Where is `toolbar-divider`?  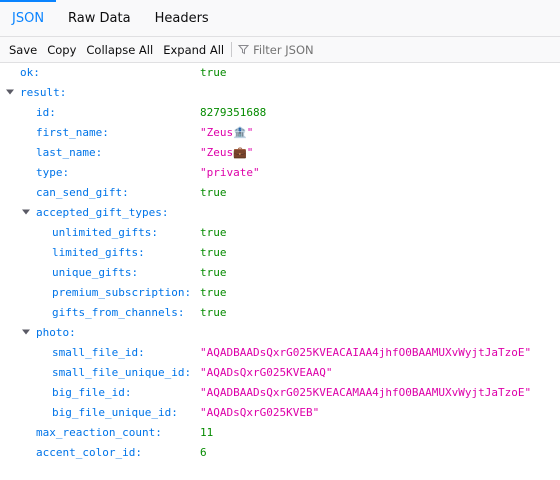 toolbar-divider is located at coordinates (232, 49).